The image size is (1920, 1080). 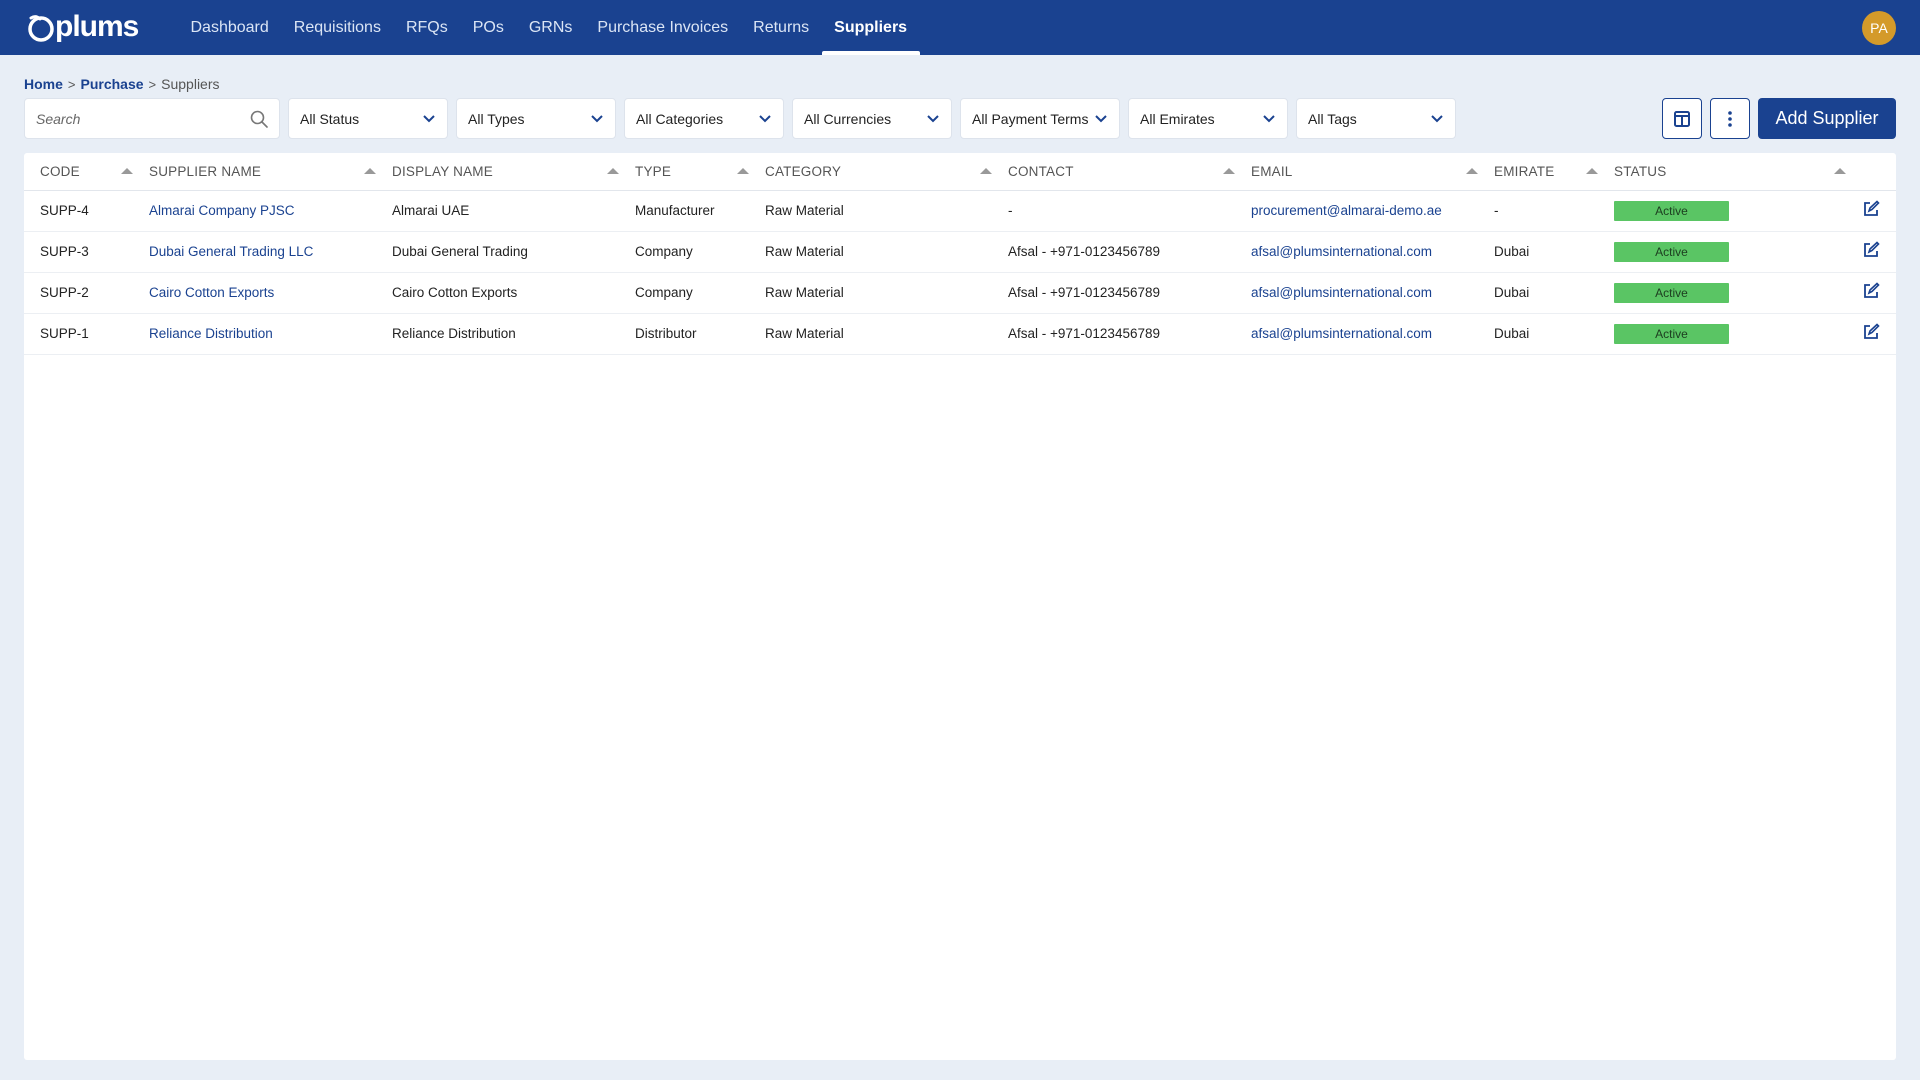 I want to click on nav-suppliers: Suppliers, so click(x=870, y=27).